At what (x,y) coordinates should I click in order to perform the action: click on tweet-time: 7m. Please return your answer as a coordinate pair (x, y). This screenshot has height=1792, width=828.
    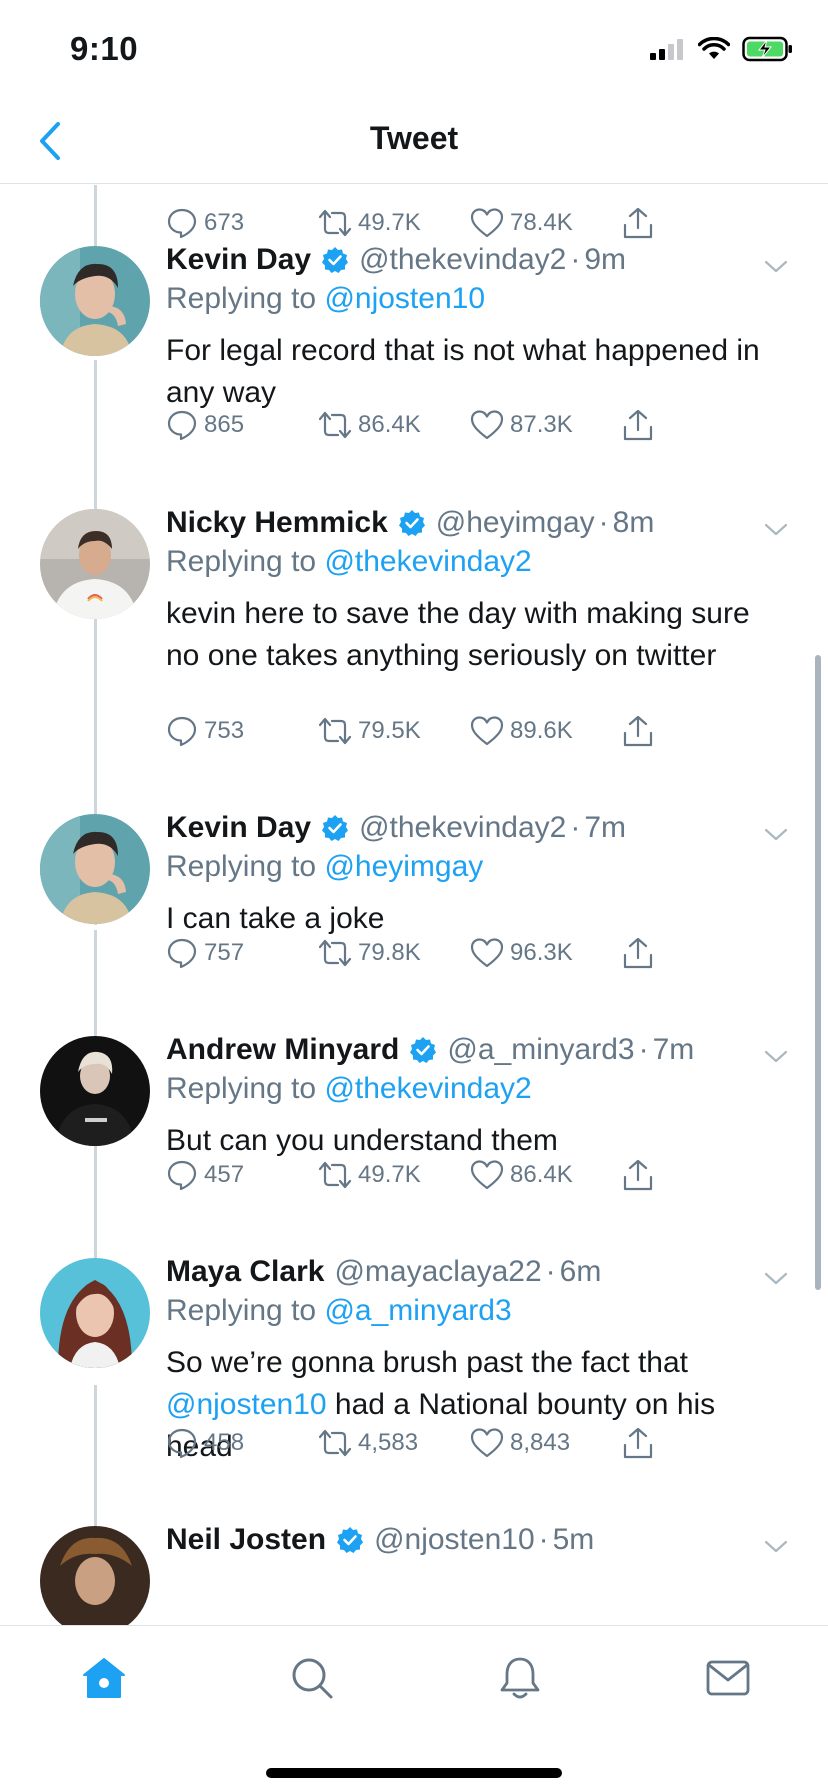
    Looking at the image, I should click on (605, 827).